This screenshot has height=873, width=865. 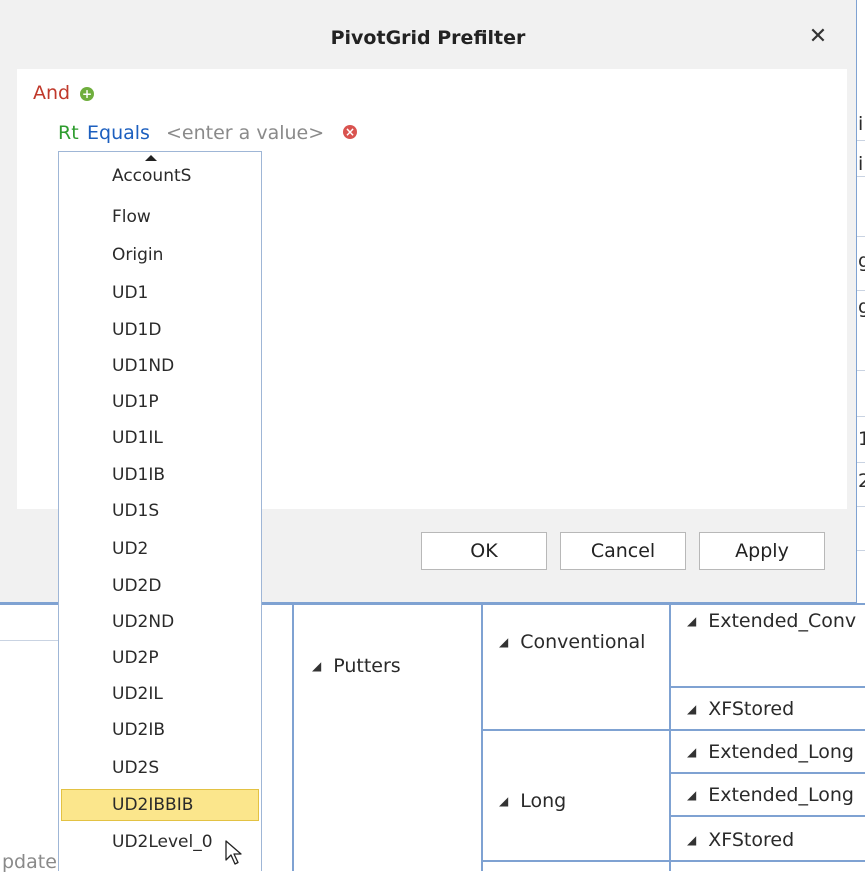 I want to click on dropdown-item: UD2S, so click(x=160, y=768).